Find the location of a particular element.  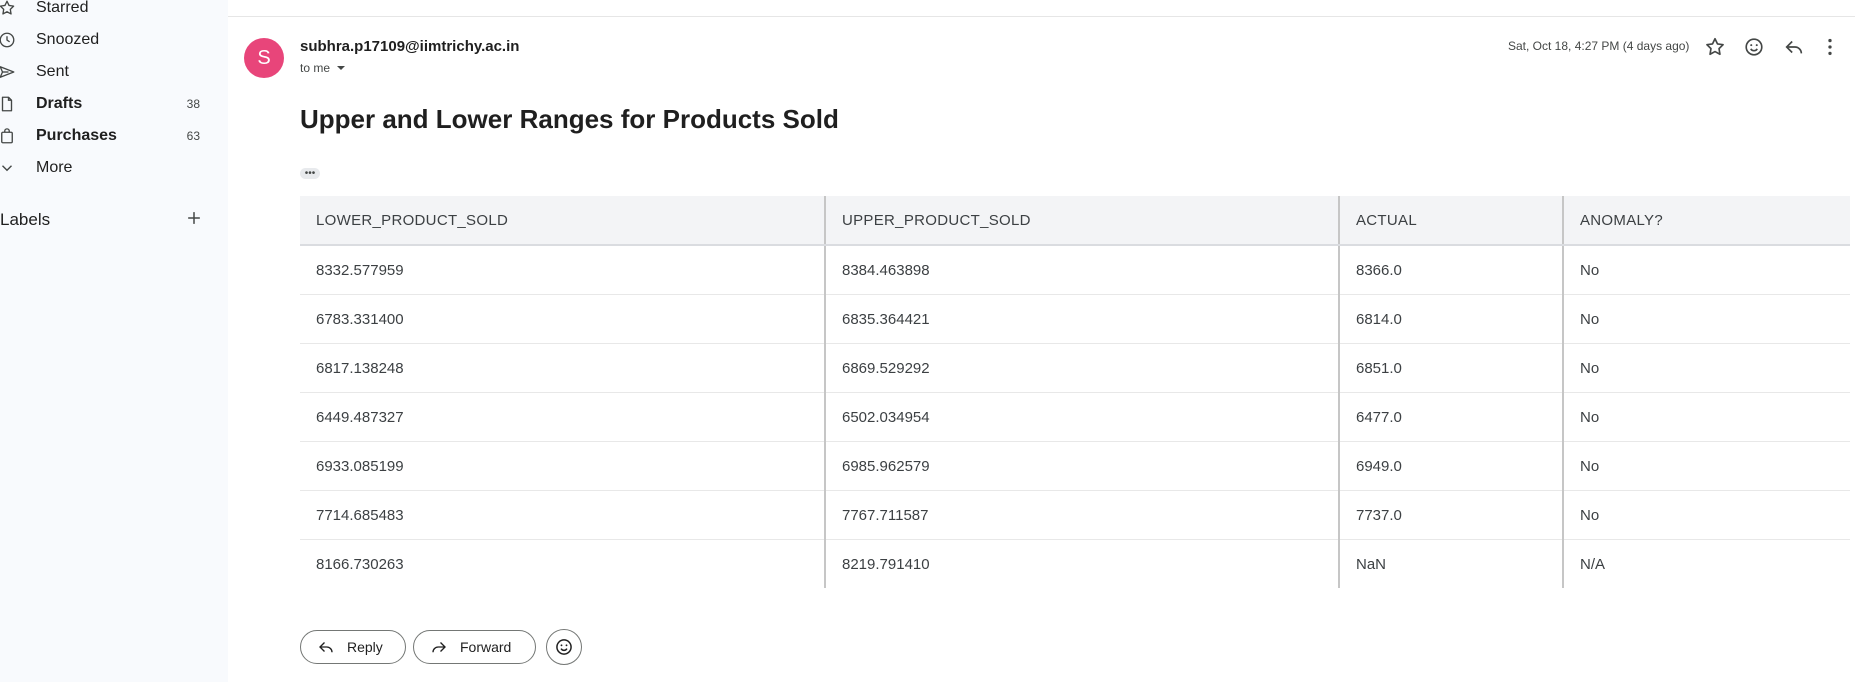

table-cell: 6933.085199 is located at coordinates (562, 466).